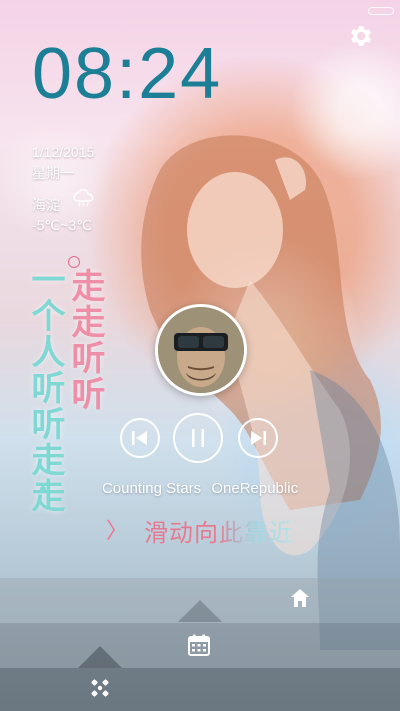  Describe the element at coordinates (255, 488) in the screenshot. I see `song-artist: OneRepublic` at that location.